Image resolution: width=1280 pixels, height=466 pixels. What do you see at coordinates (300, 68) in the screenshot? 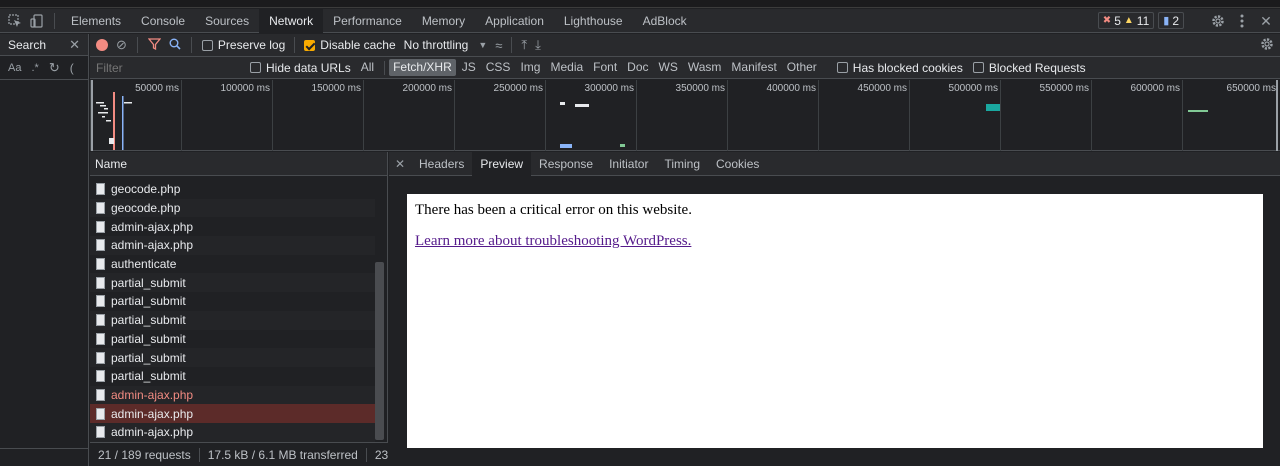
I see `hide-data-urls-checkbox: Hide data URLs` at bounding box center [300, 68].